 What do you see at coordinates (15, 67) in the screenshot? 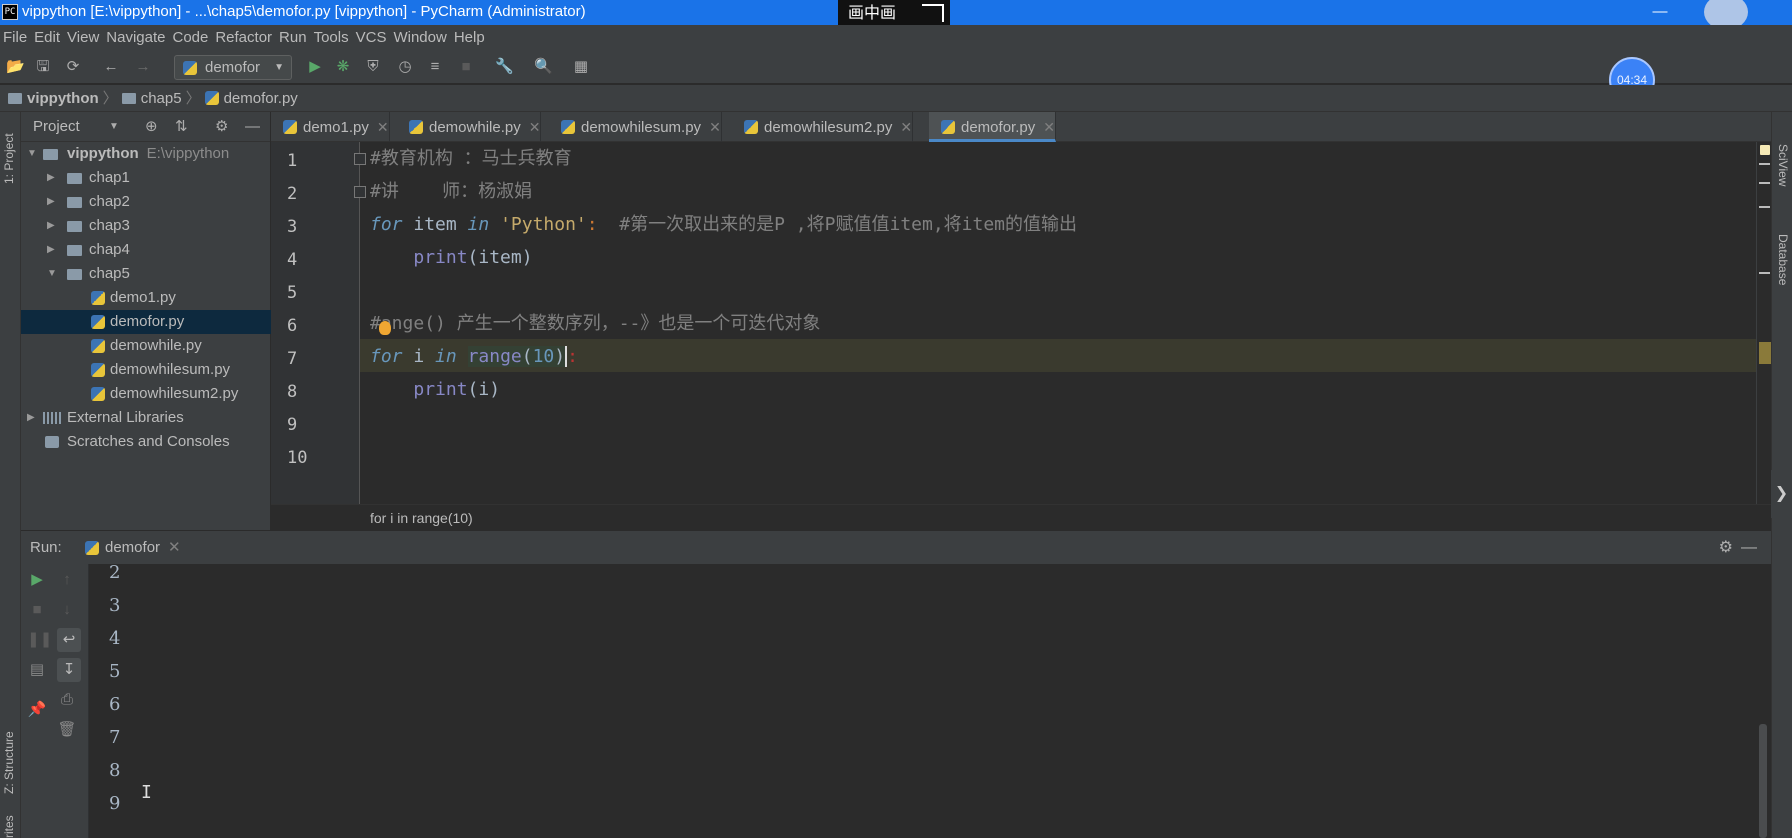
I see `open-folder-icon: 📂` at bounding box center [15, 67].